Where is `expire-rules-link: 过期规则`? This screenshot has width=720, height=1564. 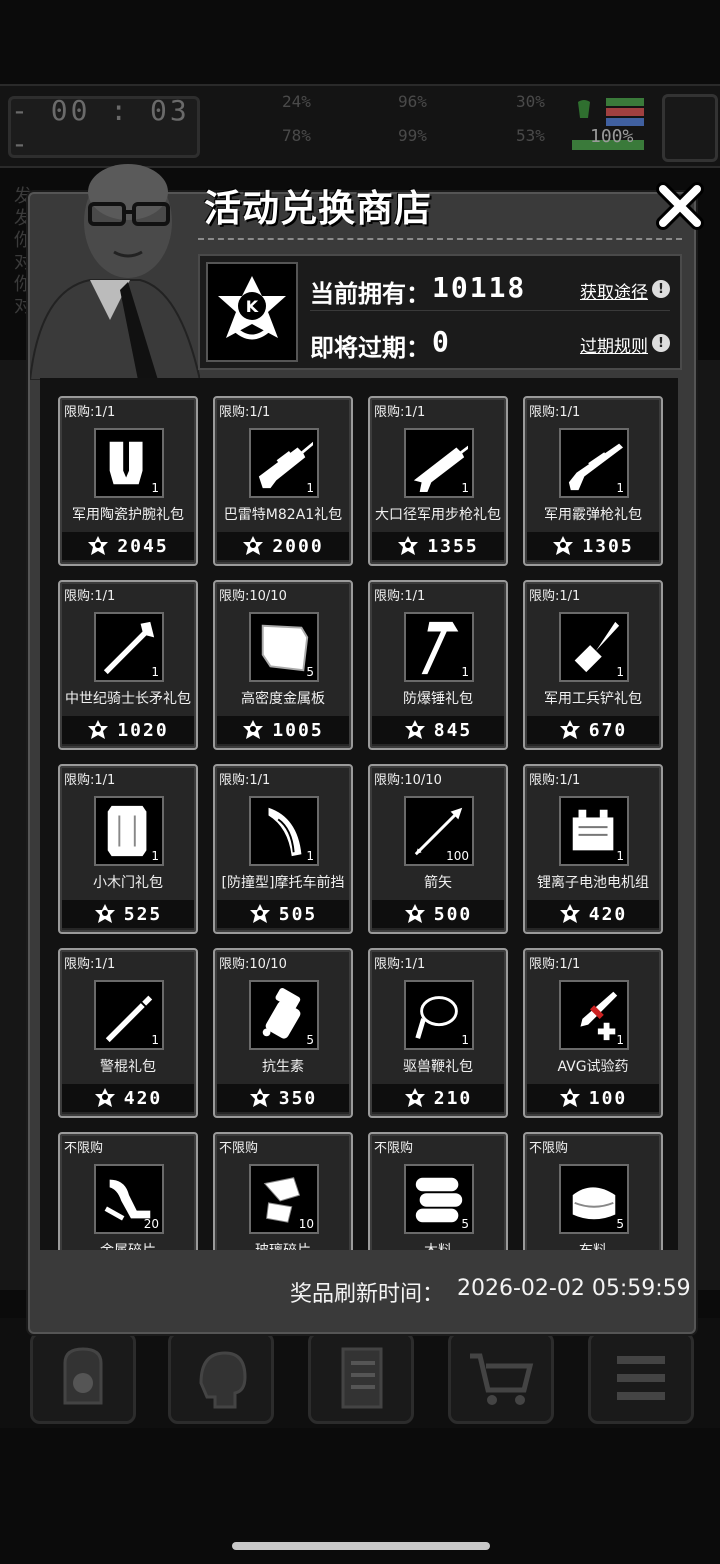
expire-rules-link: 过期规则 is located at coordinates (614, 344).